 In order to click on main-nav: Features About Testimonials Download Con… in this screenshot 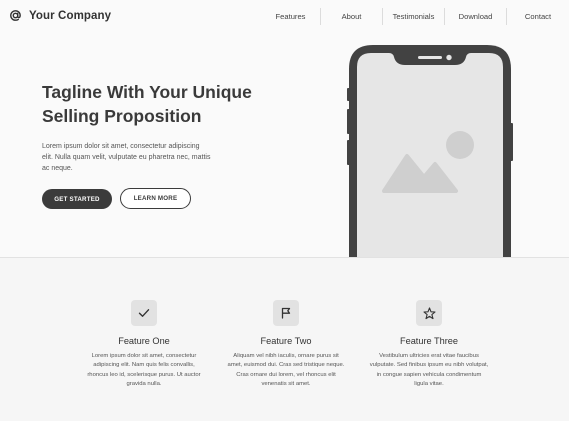, I will do `click(415, 16)`.